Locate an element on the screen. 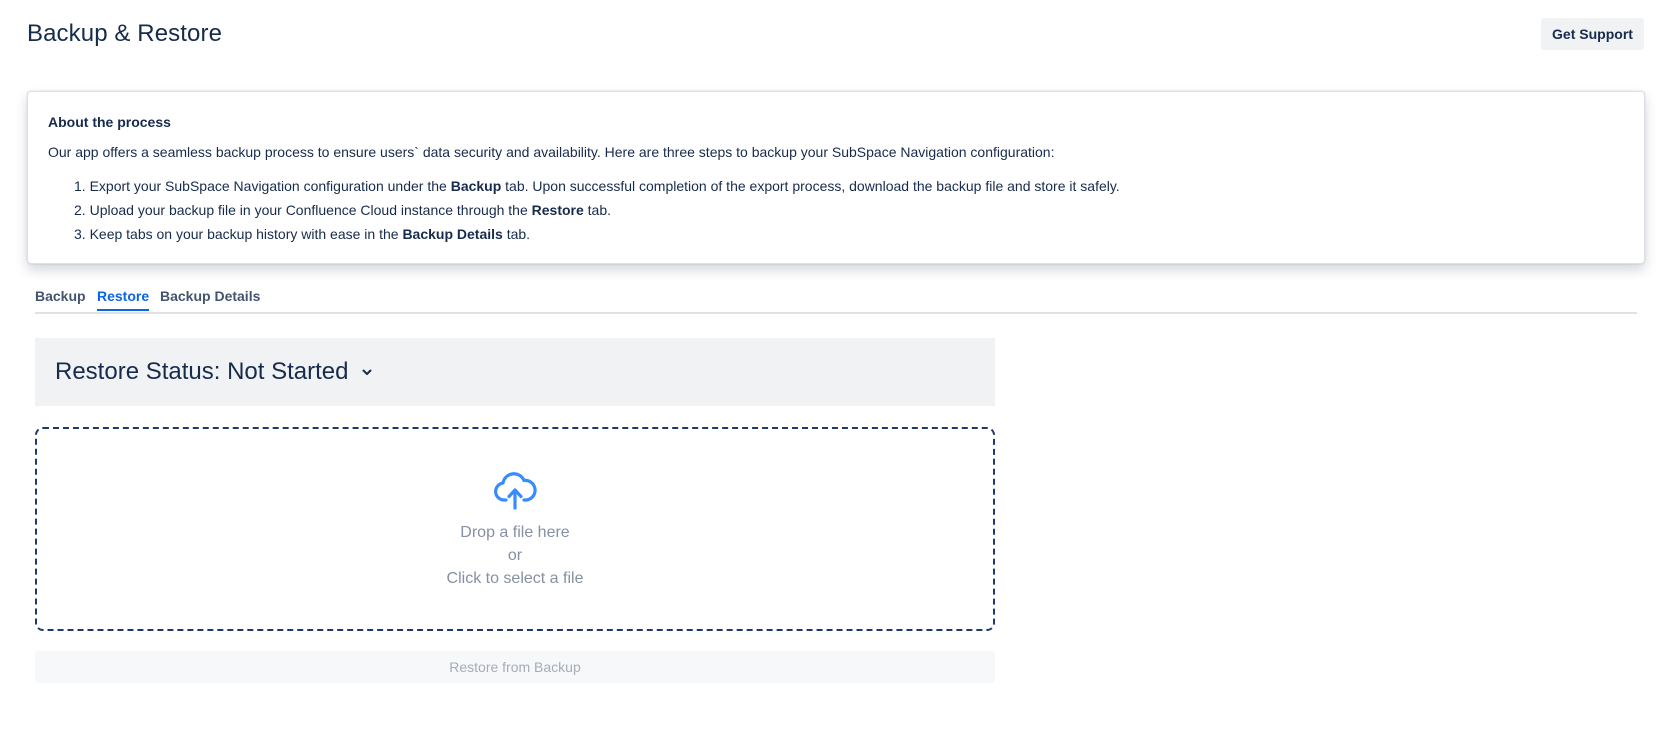  tab-bar: Backup Restore Backup Details is located at coordinates (836, 299).